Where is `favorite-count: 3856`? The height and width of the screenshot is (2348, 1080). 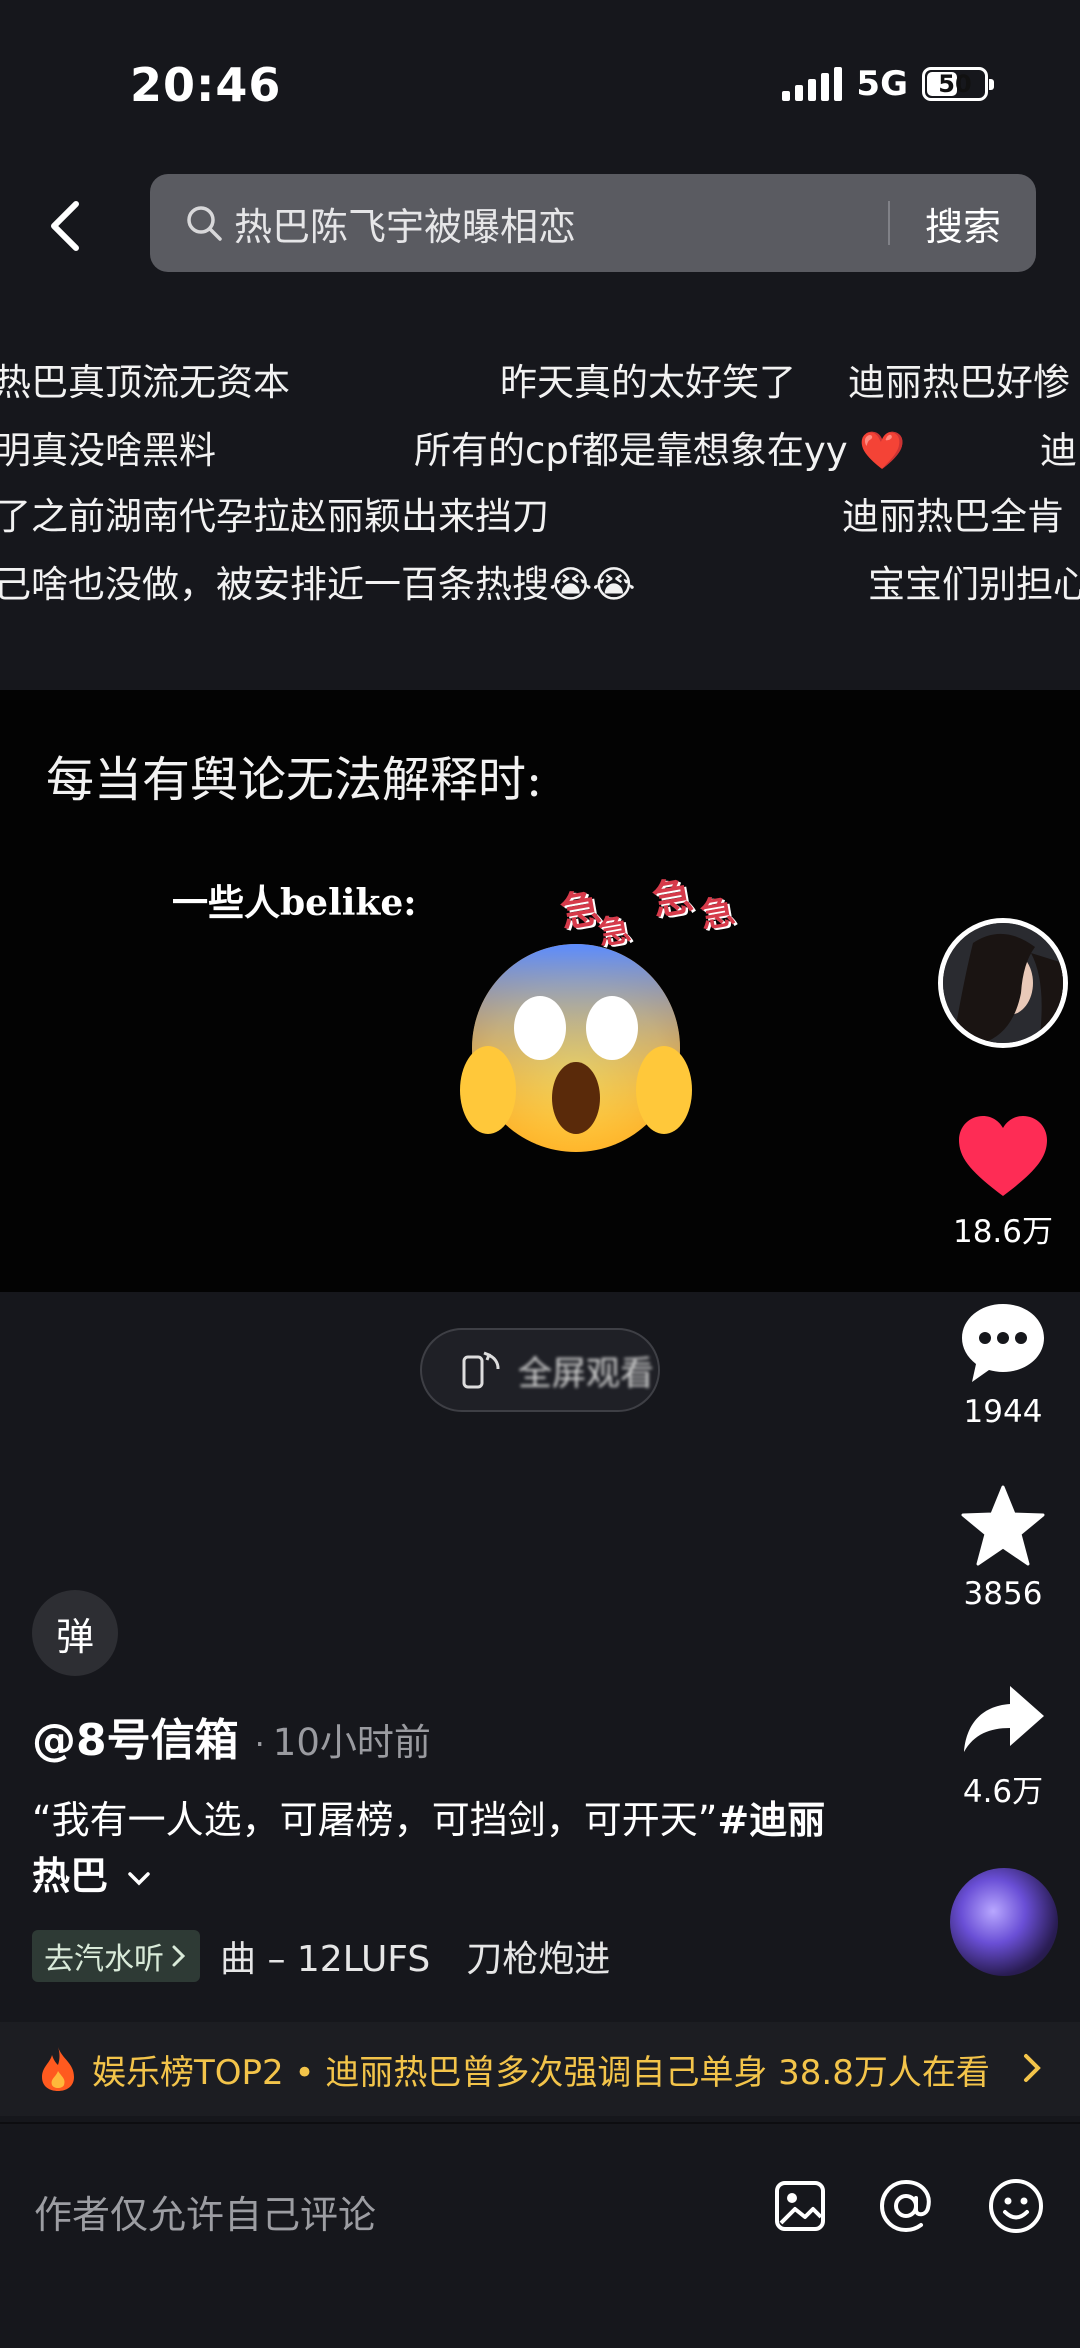 favorite-count: 3856 is located at coordinates (1003, 1594).